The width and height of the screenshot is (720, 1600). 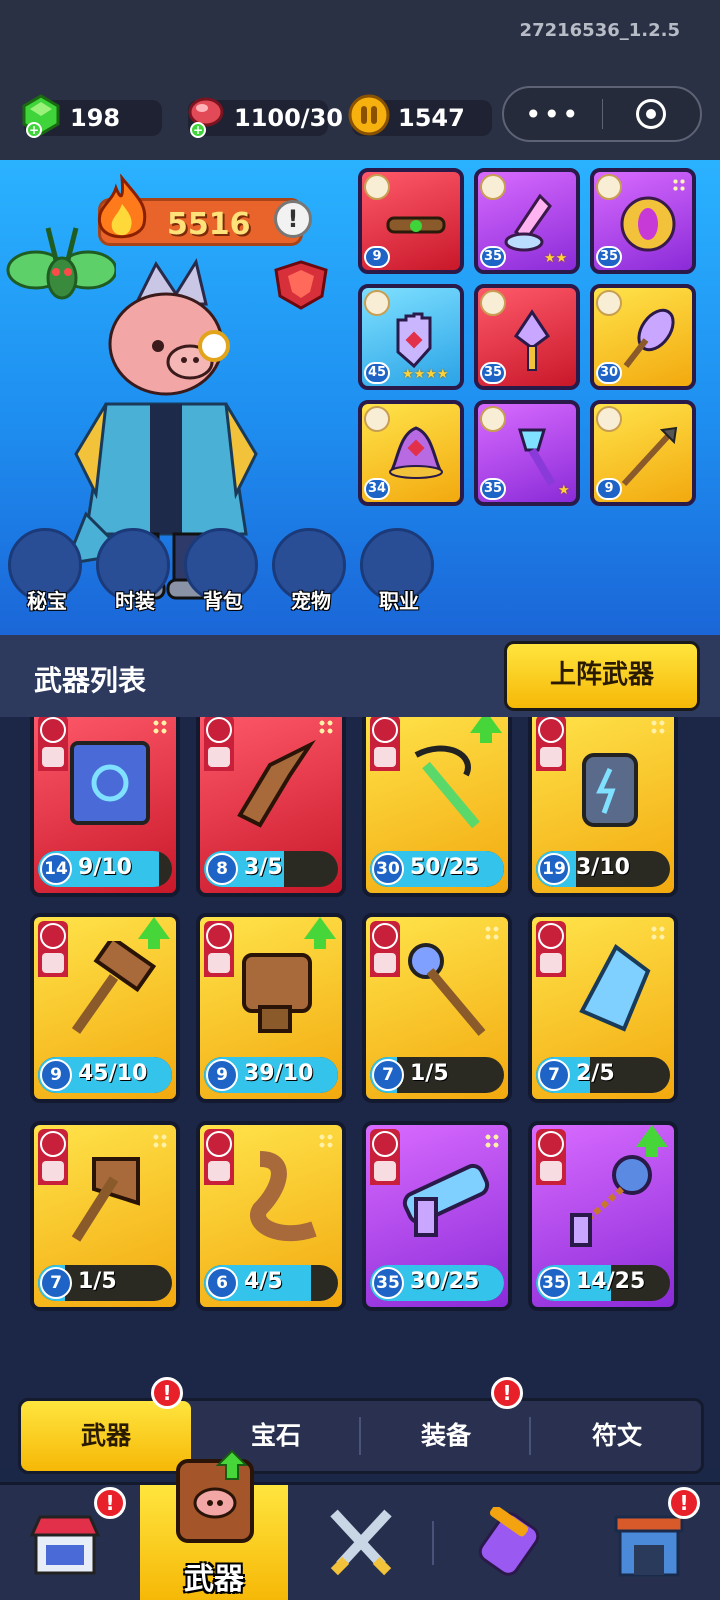 What do you see at coordinates (69, 1542) in the screenshot?
I see `nav-shop-button: !` at bounding box center [69, 1542].